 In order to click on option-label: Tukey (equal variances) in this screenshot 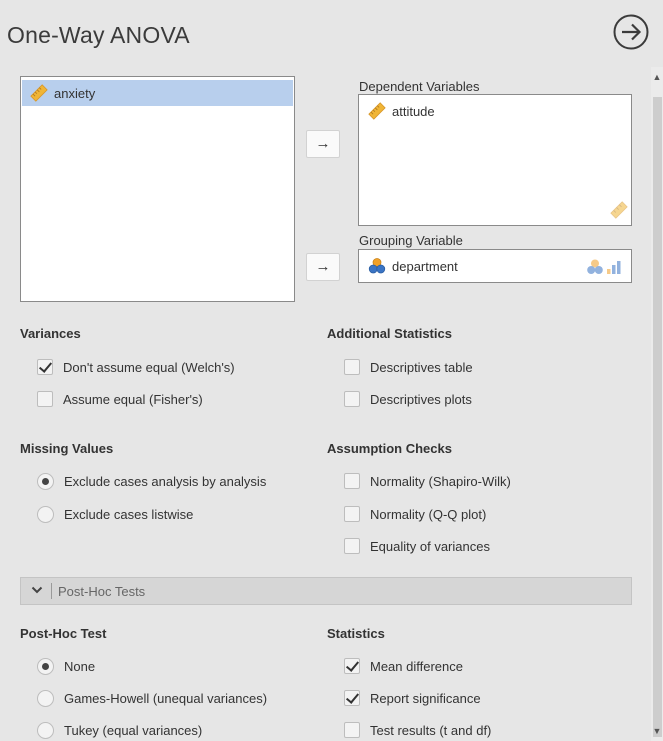, I will do `click(133, 730)`.